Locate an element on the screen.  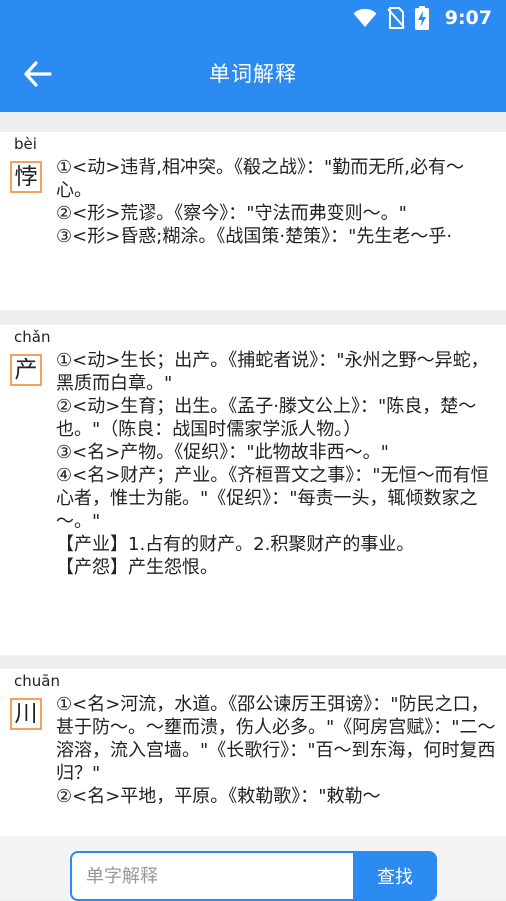
definition-line: ②<名>平地，平原。《敕勒歌》："敕勒～ is located at coordinates (218, 796).